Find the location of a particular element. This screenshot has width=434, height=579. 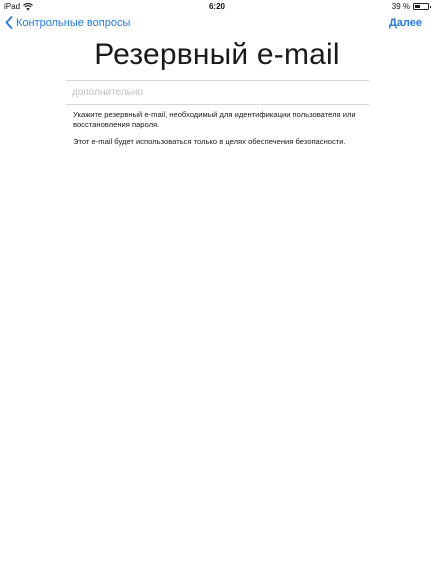

back-button: Контрольные вопросы is located at coordinates (67, 22).